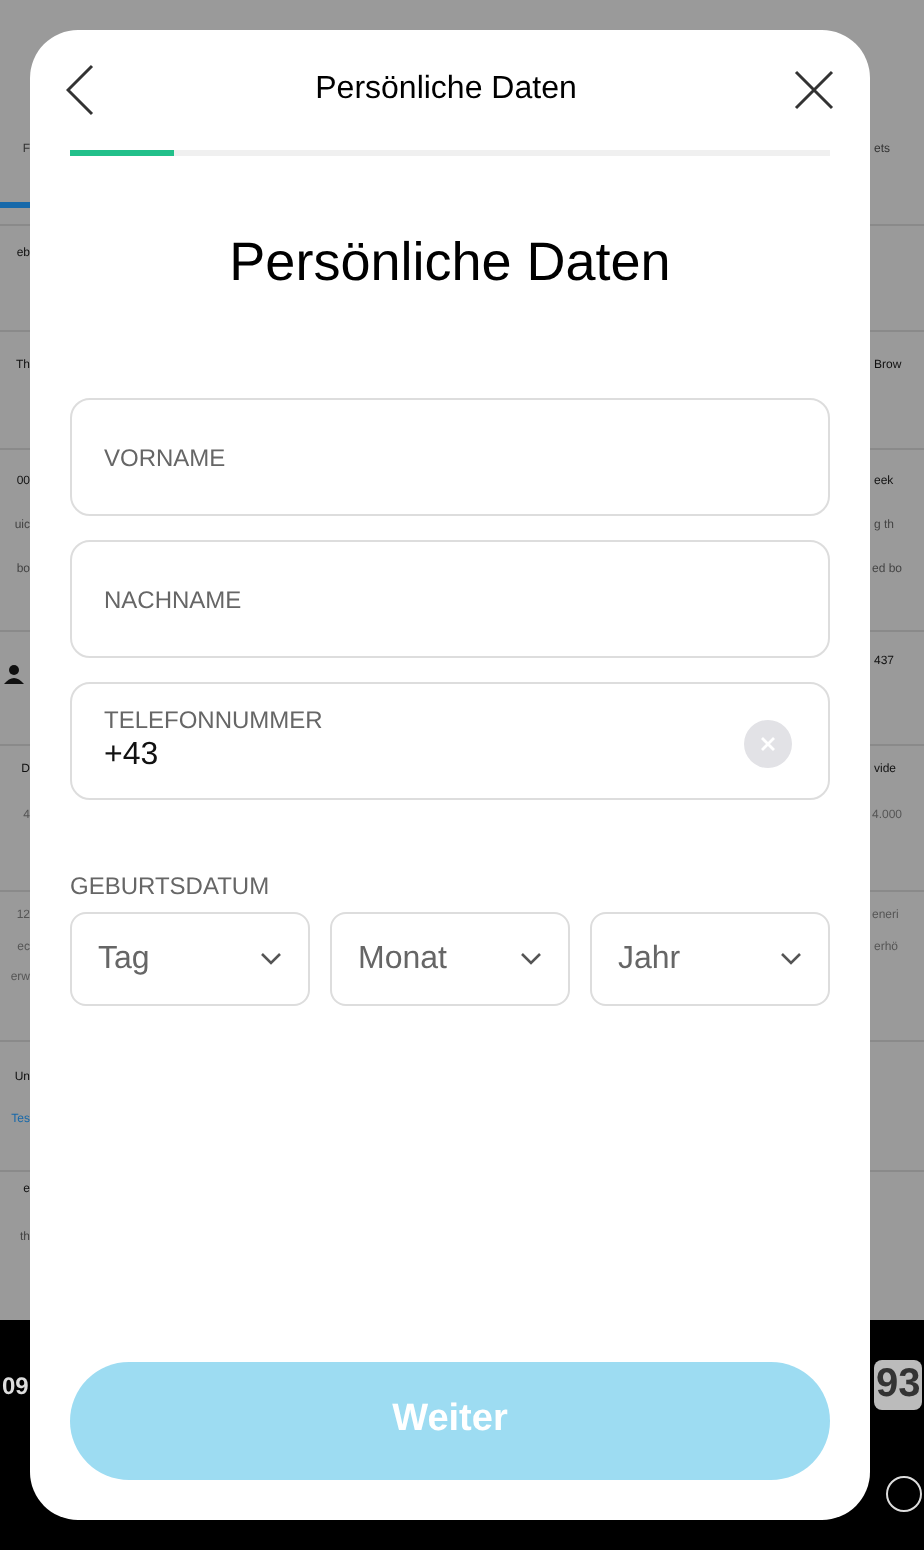  What do you see at coordinates (190, 959) in the screenshot?
I see `dropdown: Tag` at bounding box center [190, 959].